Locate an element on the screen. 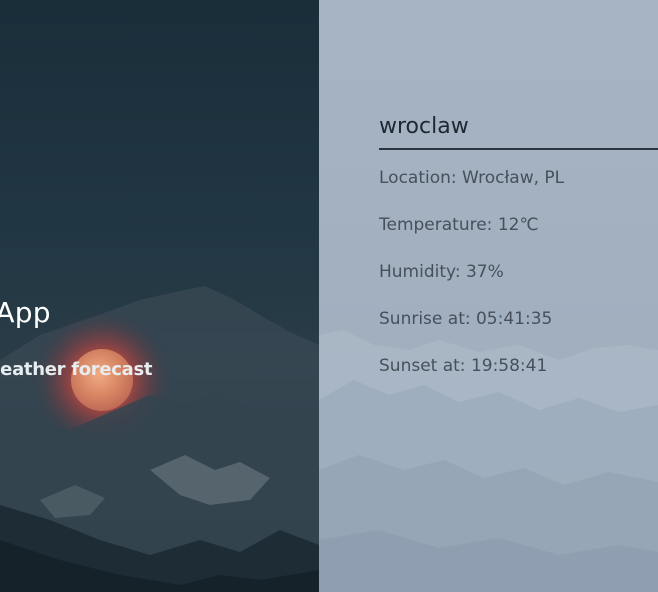 The image size is (658, 592). temperature-text: Temperature: 12℃ is located at coordinates (459, 225).